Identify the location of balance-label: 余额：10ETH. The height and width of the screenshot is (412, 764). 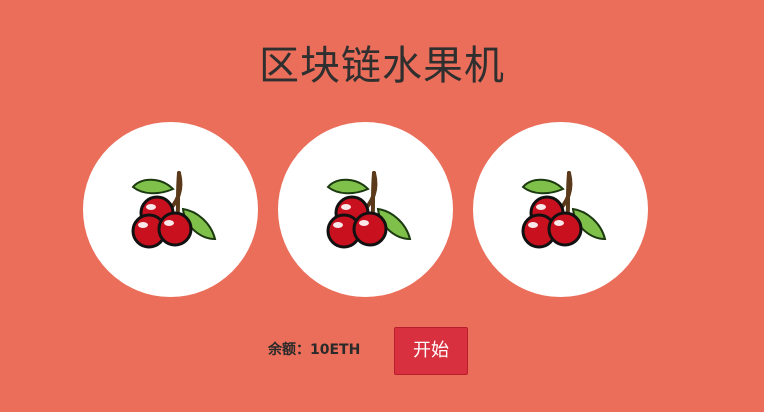
(314, 350).